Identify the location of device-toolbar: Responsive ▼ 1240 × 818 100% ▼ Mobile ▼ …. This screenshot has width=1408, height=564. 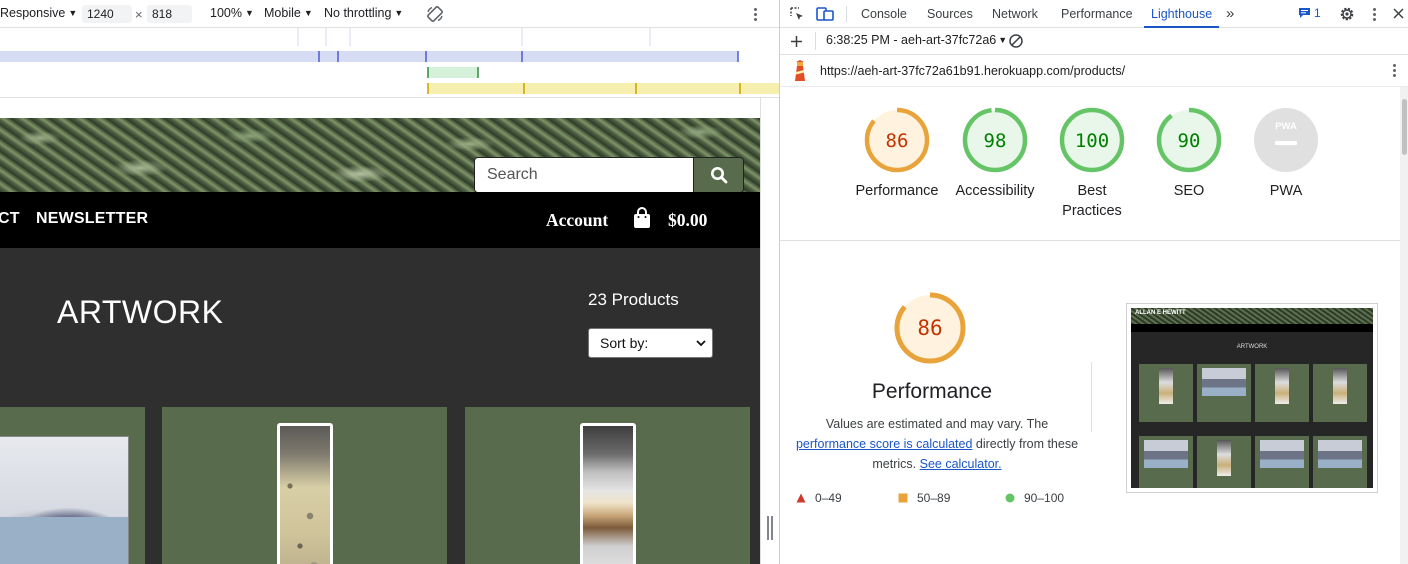
(389, 14).